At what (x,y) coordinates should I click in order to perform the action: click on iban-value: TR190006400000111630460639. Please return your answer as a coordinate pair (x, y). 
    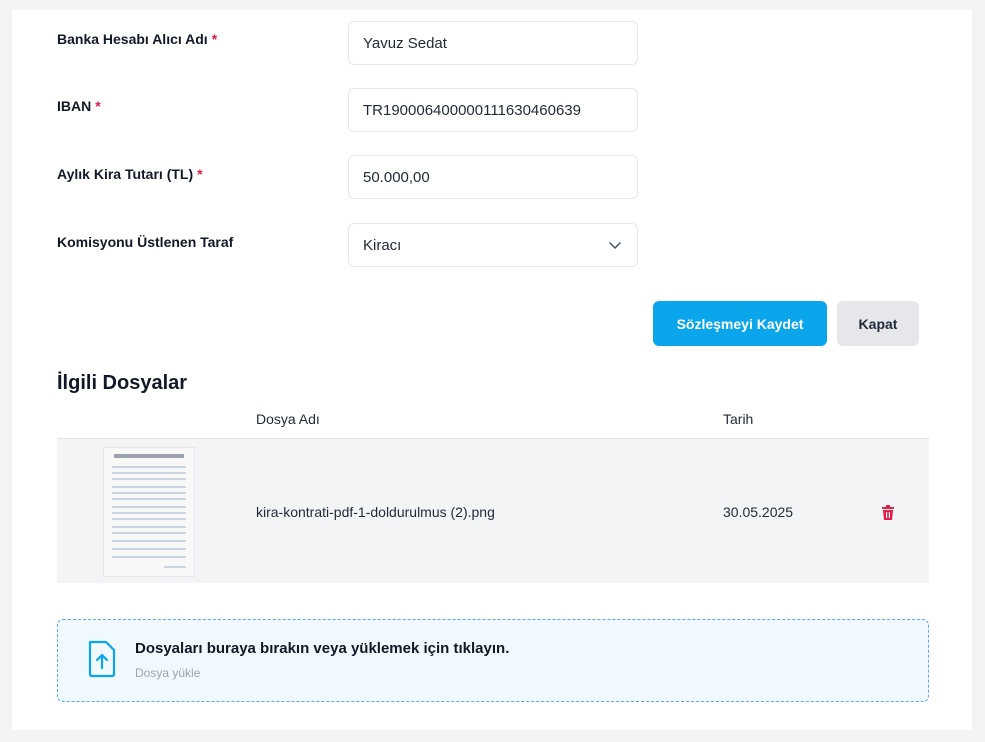
    Looking at the image, I should click on (472, 110).